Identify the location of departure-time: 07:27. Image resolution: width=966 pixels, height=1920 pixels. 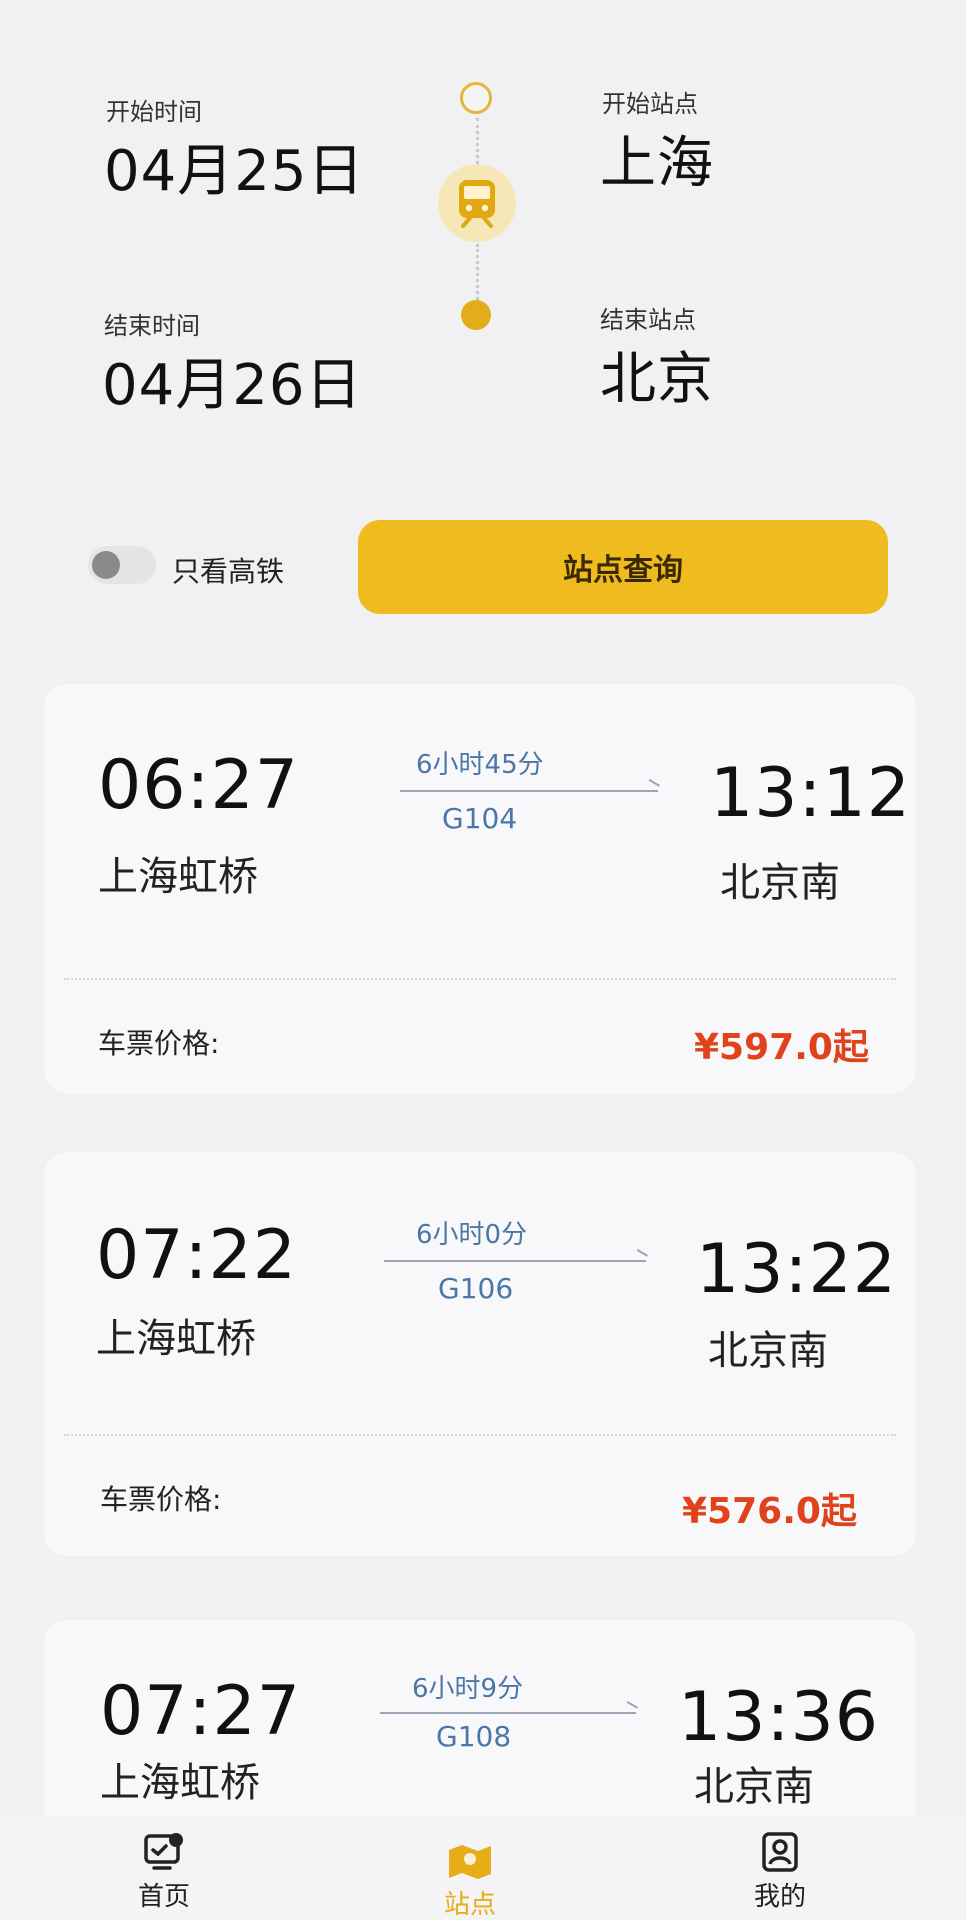
(200, 1711).